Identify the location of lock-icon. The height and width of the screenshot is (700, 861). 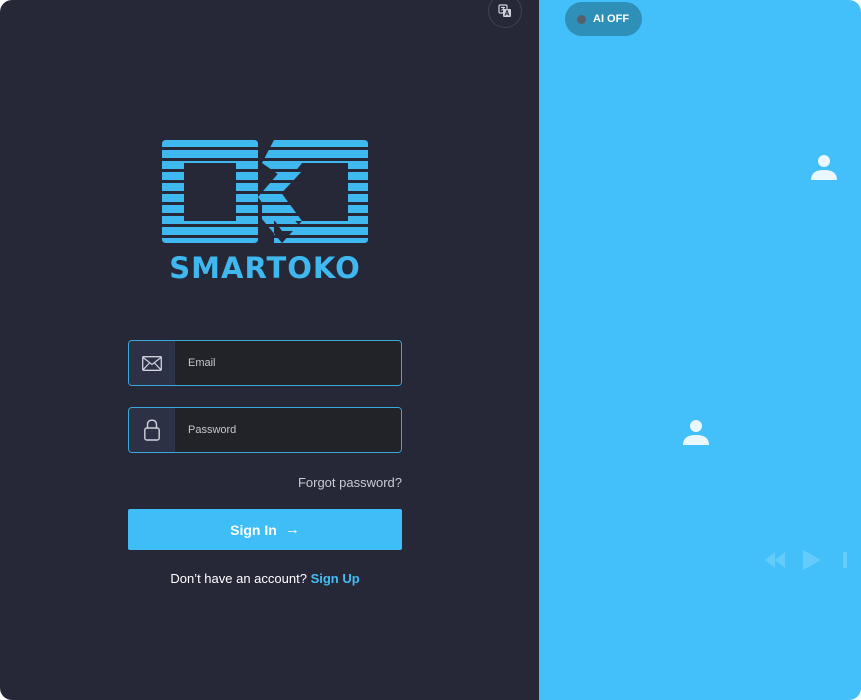
(152, 430).